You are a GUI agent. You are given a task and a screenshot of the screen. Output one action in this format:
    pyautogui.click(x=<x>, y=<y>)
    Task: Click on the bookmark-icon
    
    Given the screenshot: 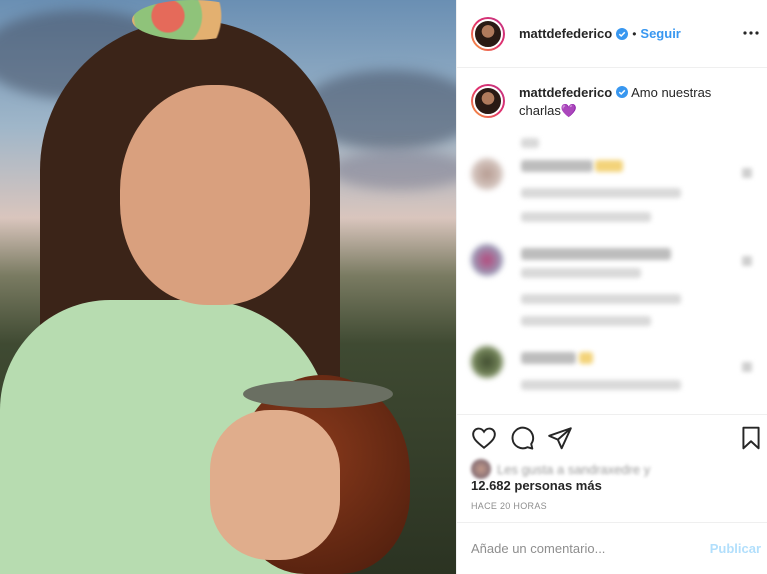 What is the action you would take?
    pyautogui.click(x=751, y=438)
    